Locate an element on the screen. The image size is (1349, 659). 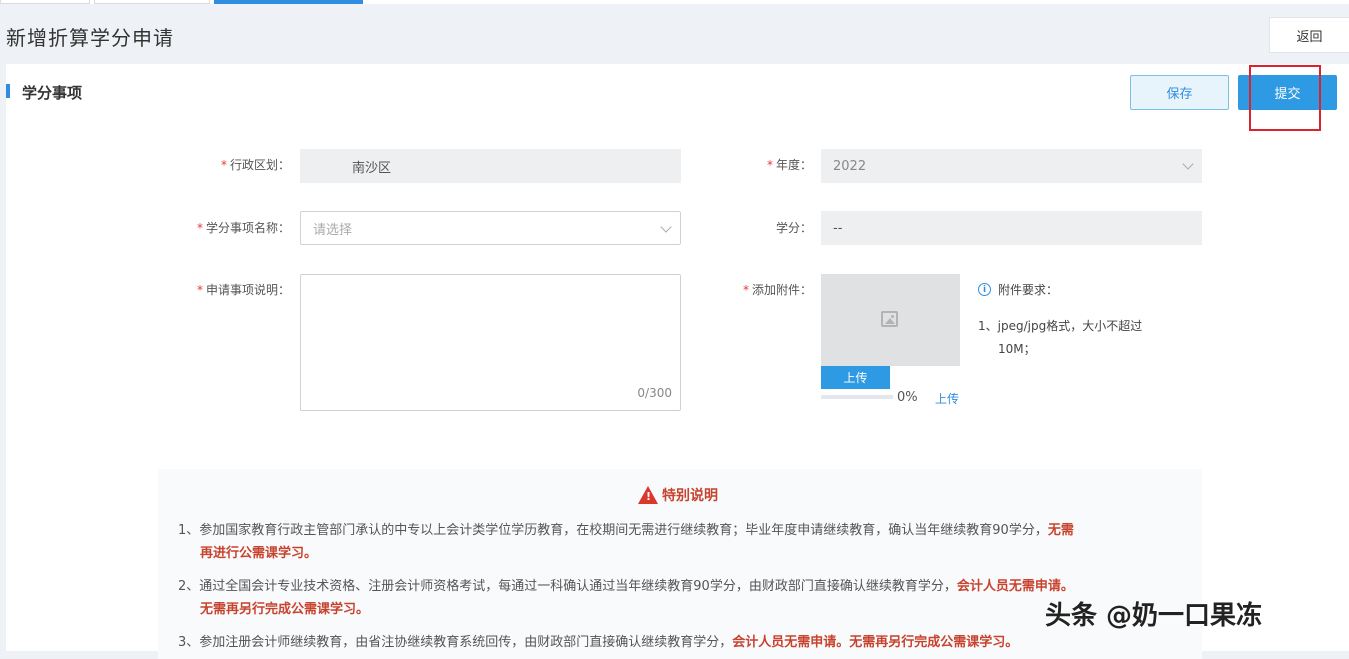
notice-title: ! 特别说明 is located at coordinates (678, 495).